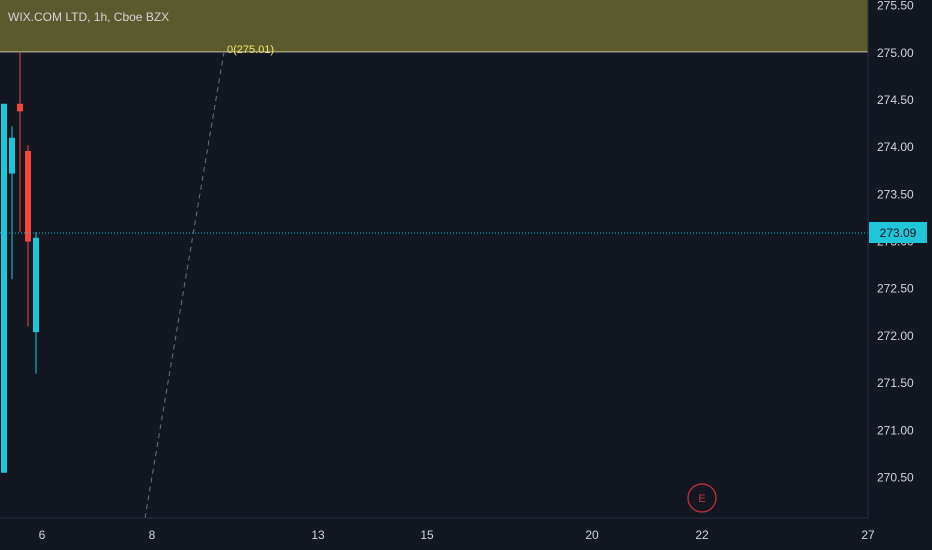 The width and height of the screenshot is (932, 550). I want to click on y-tick-label: 272.50, so click(895, 289).